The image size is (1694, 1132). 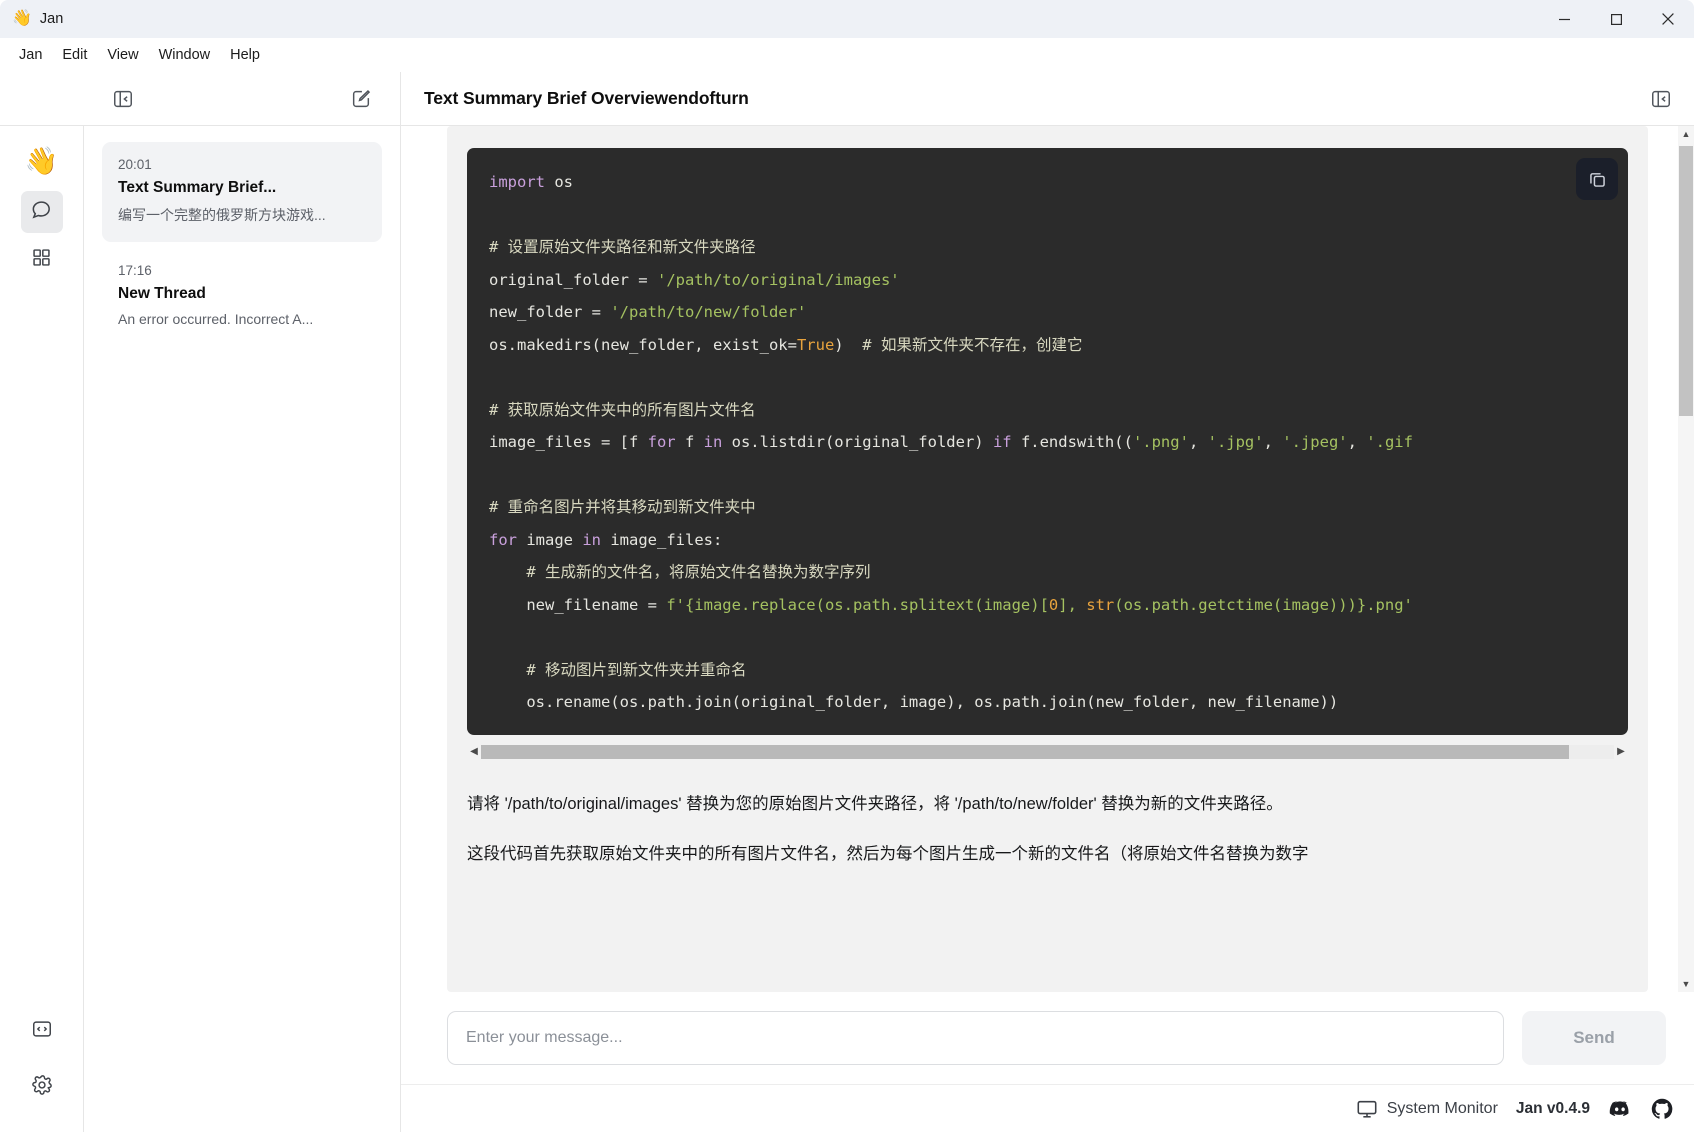 What do you see at coordinates (1686, 281) in the screenshot?
I see `vscroll-thumb` at bounding box center [1686, 281].